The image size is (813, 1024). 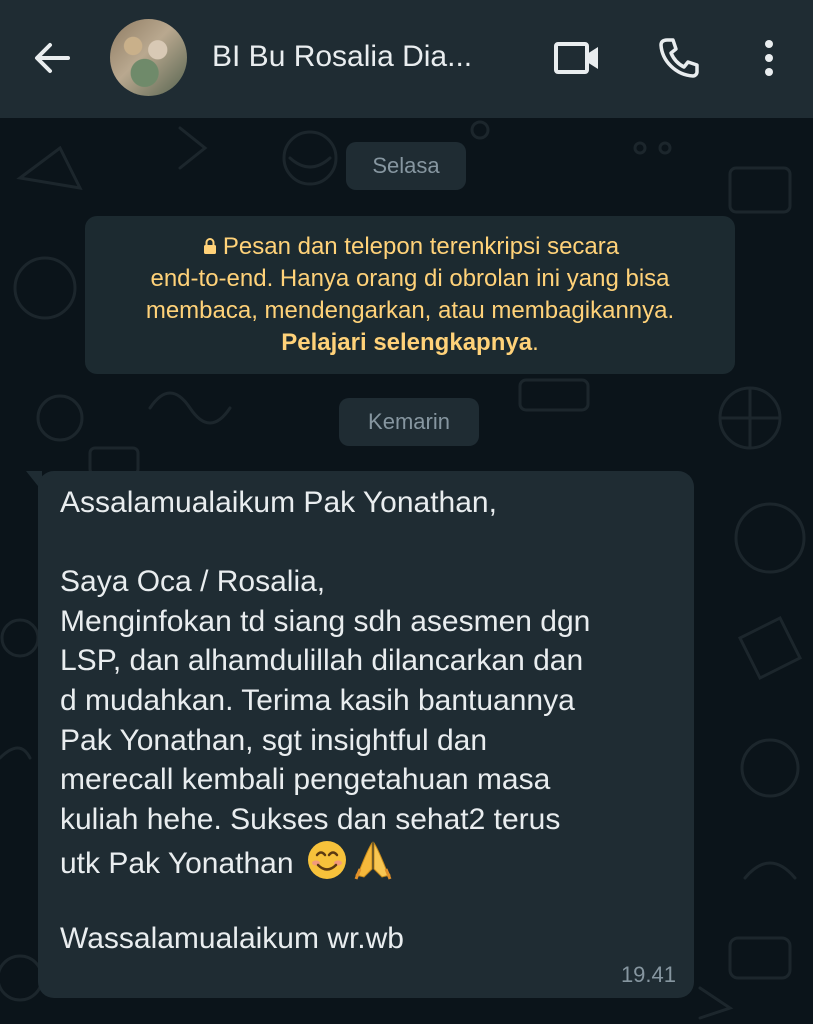 What do you see at coordinates (310, 819) in the screenshot?
I see `message-line: kuliah hehe. Sukses dan sehat2 terus` at bounding box center [310, 819].